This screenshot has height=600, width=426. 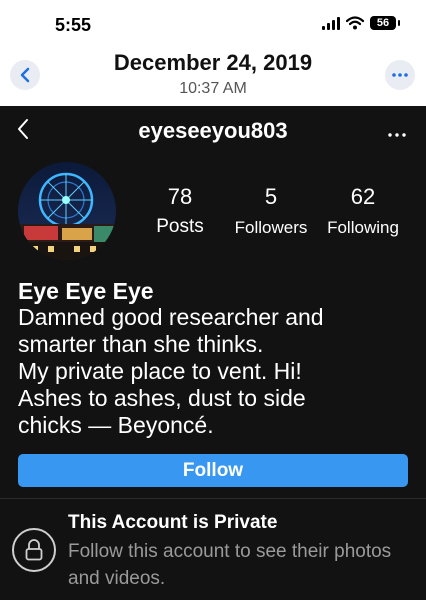 I want to click on stat-followers: 5 Followers, so click(x=271, y=211).